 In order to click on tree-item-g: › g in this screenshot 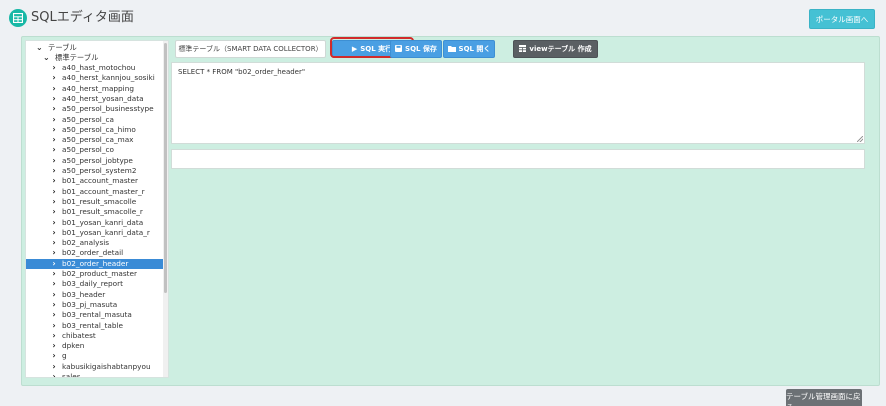, I will do `click(94, 356)`.